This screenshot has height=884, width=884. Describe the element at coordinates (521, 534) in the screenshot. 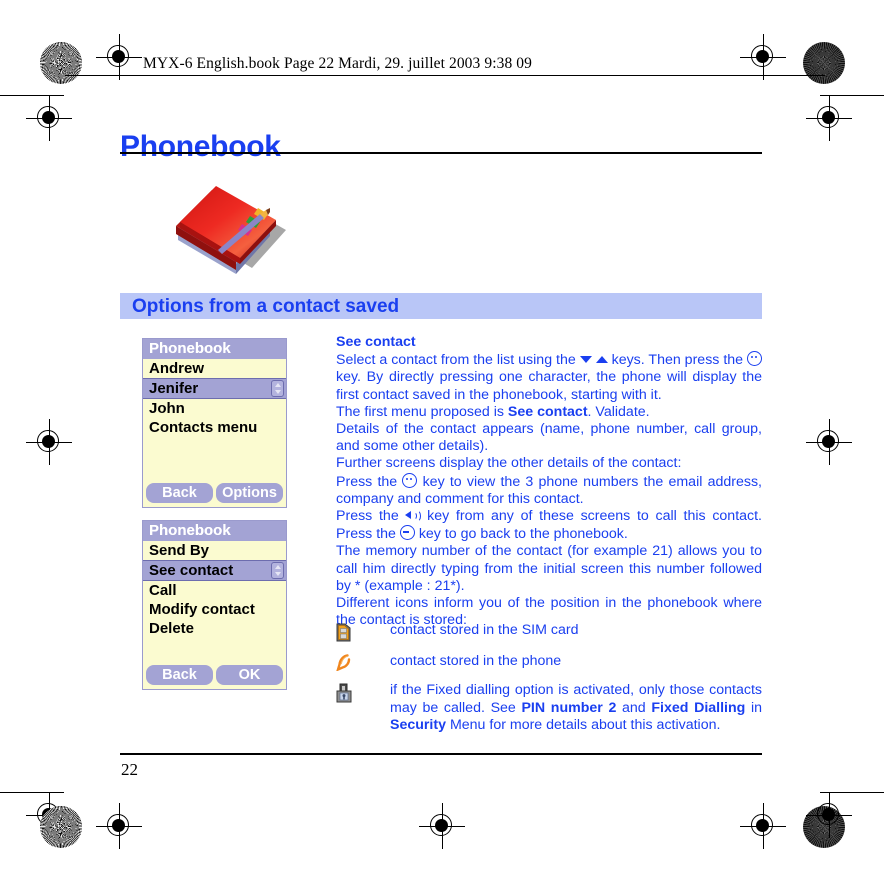

I see `p6-part-c: key to go back to the phonebook.` at that location.